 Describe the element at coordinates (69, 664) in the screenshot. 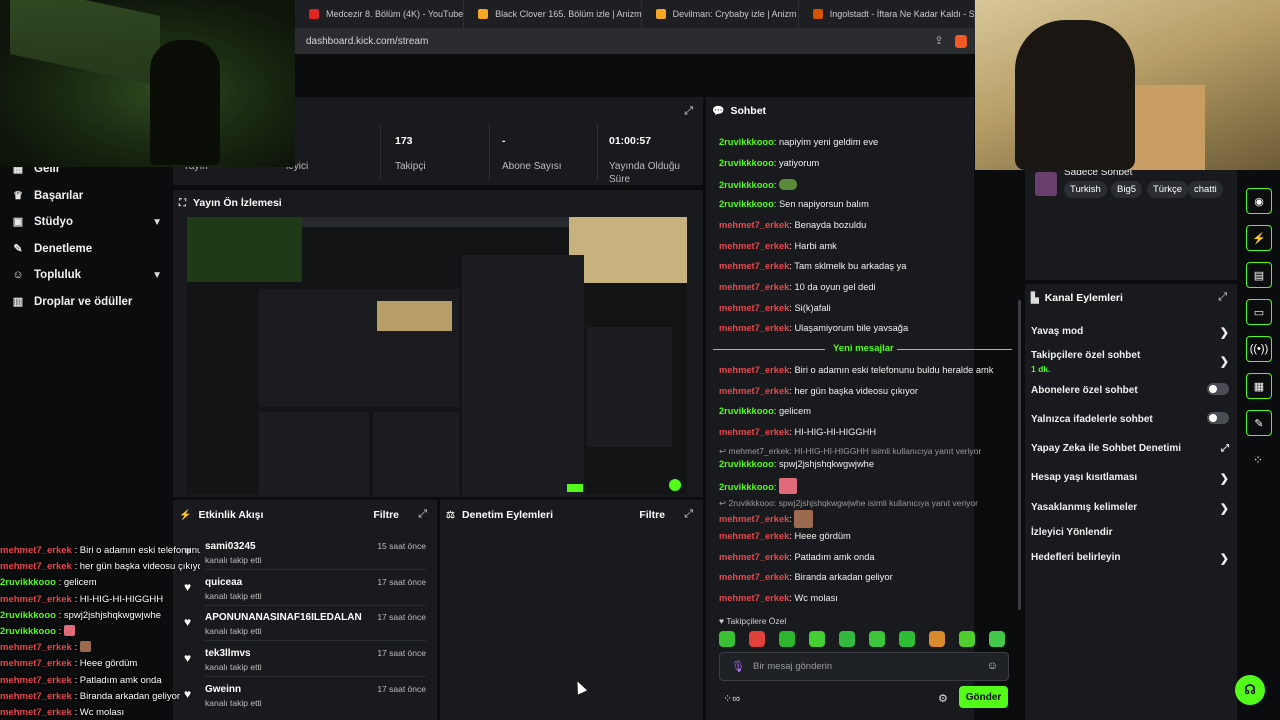

I see `overlay-message: mehmet7_erkek : Heee gördüm` at that location.